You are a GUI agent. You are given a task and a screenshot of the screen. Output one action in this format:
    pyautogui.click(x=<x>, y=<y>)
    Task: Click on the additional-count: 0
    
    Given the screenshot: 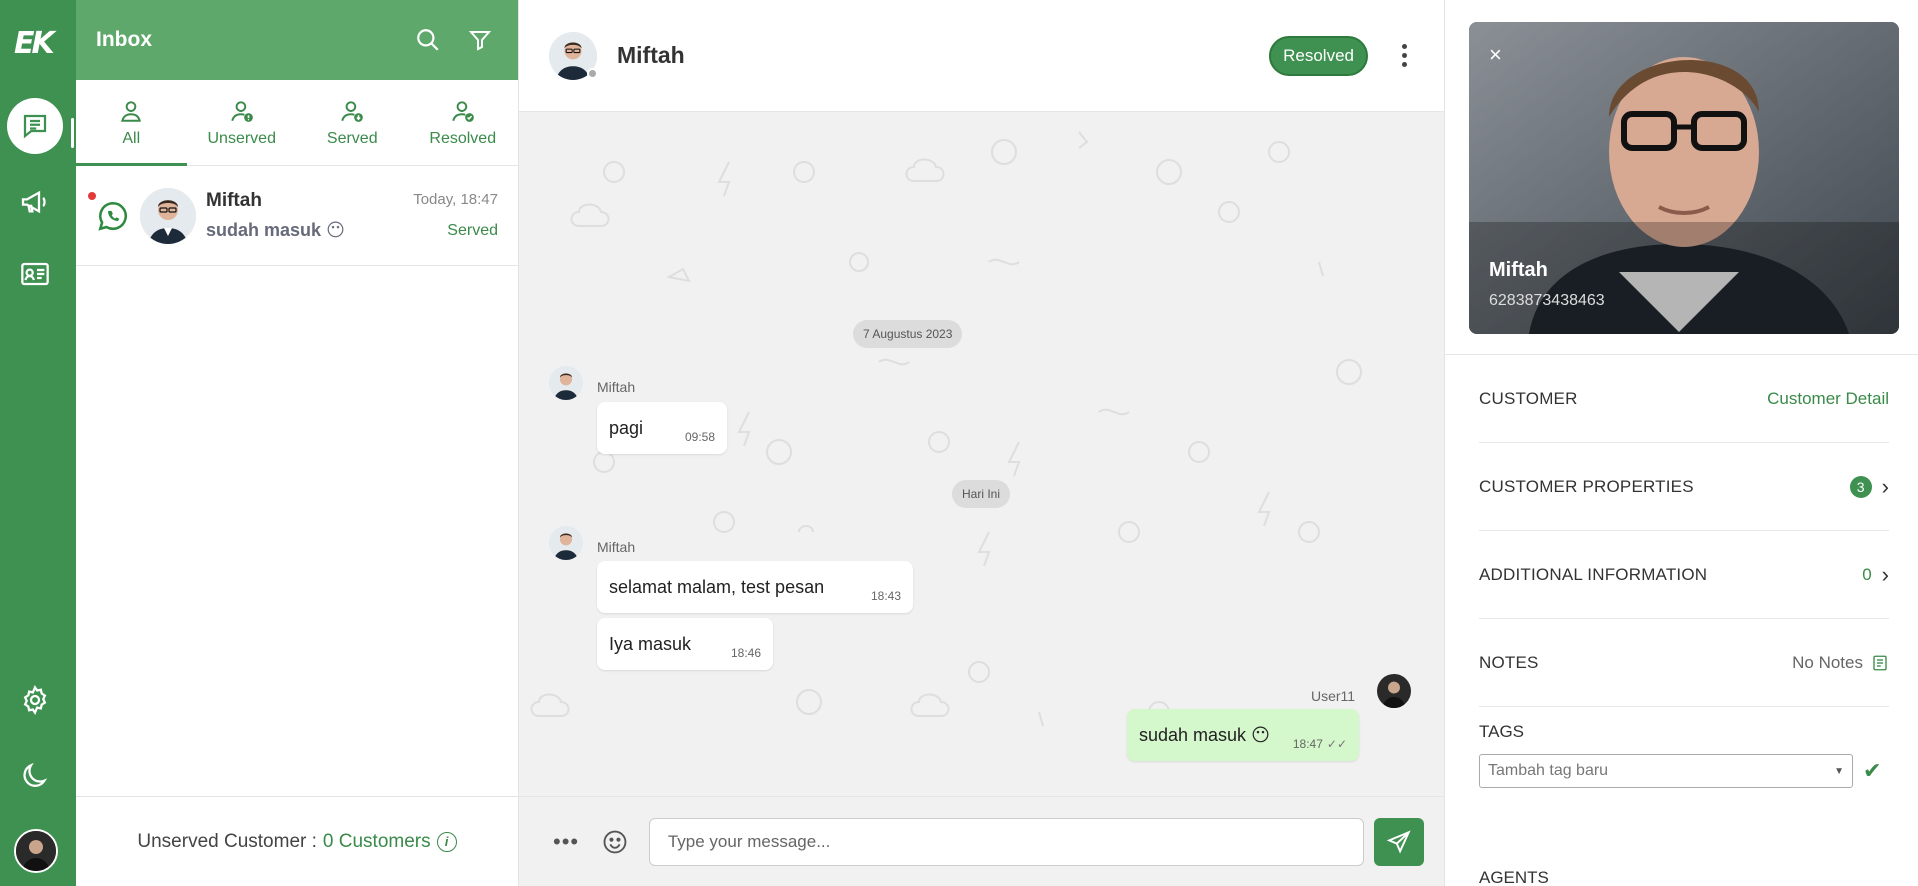 What is the action you would take?
    pyautogui.click(x=1867, y=574)
    